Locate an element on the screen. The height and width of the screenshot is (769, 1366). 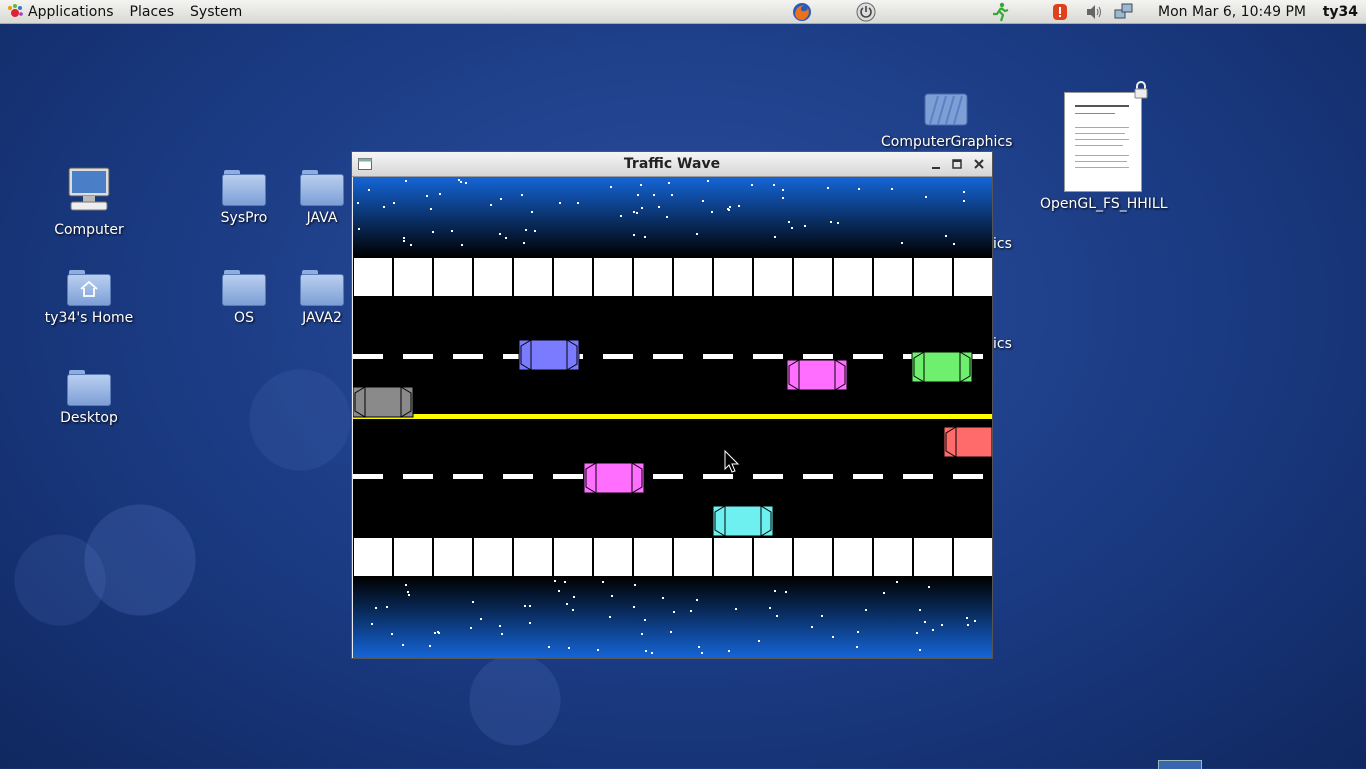
opengl-document: OpenGL_FS_HHILL is located at coordinates (1104, 146).